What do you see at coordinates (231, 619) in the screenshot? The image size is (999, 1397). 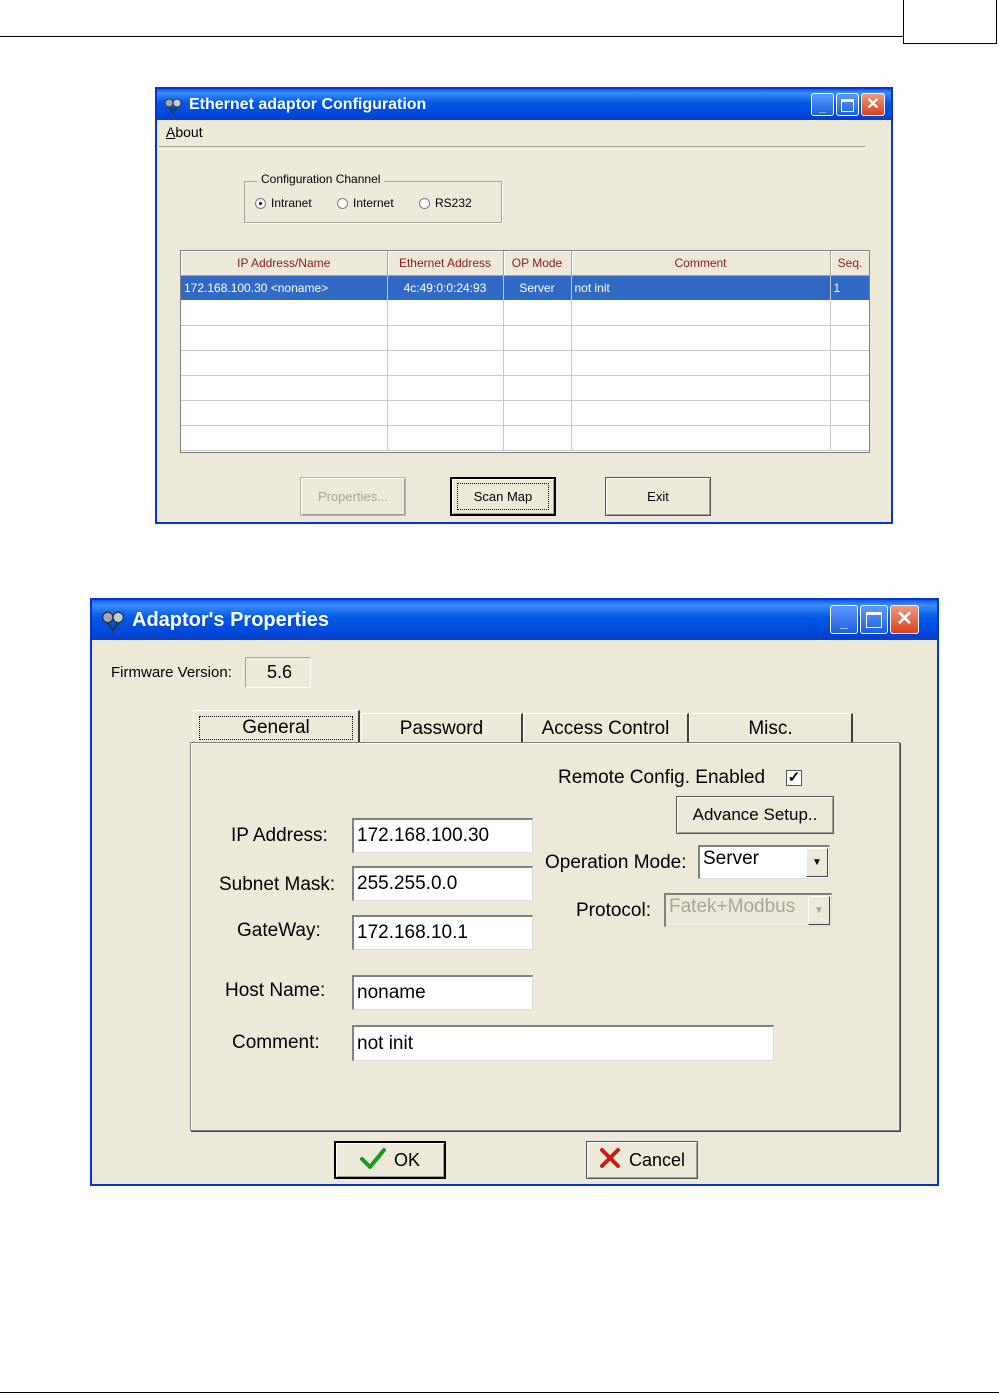 I see `window-title: Adaptor's Properties` at bounding box center [231, 619].